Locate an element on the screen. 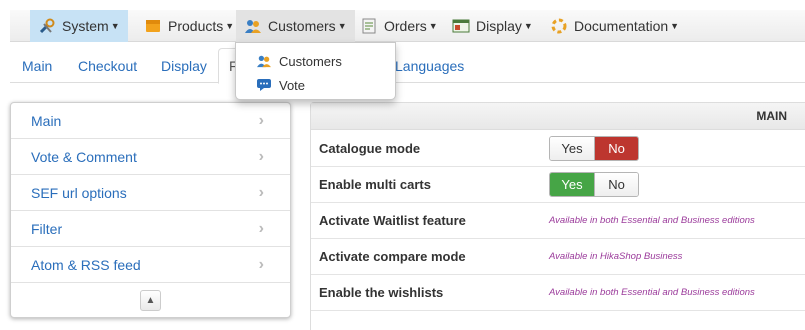 The height and width of the screenshot is (330, 805). sidebar-footer: ▲ is located at coordinates (150, 300).